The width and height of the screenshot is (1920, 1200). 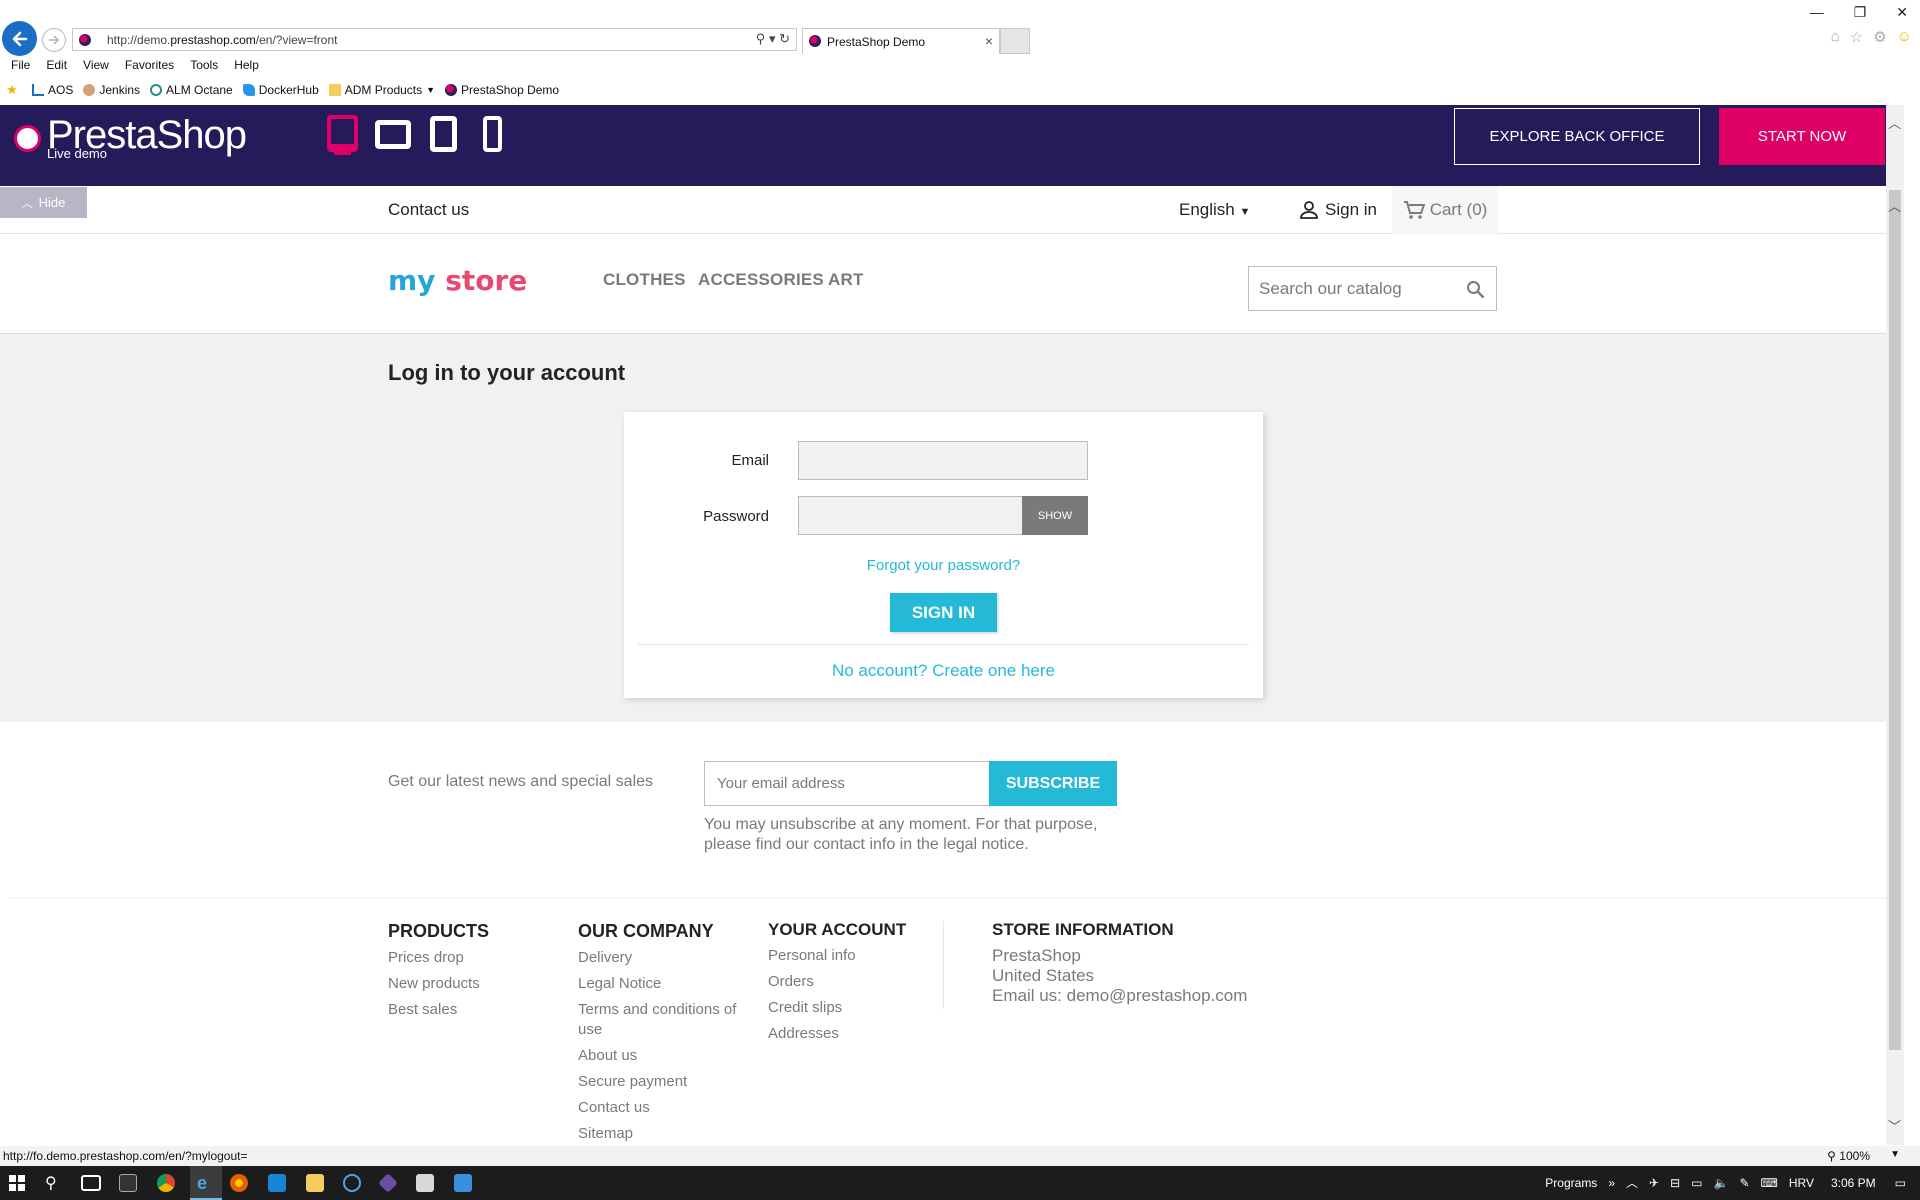 What do you see at coordinates (1372, 288) in the screenshot?
I see `search-input: Search our catalog` at bounding box center [1372, 288].